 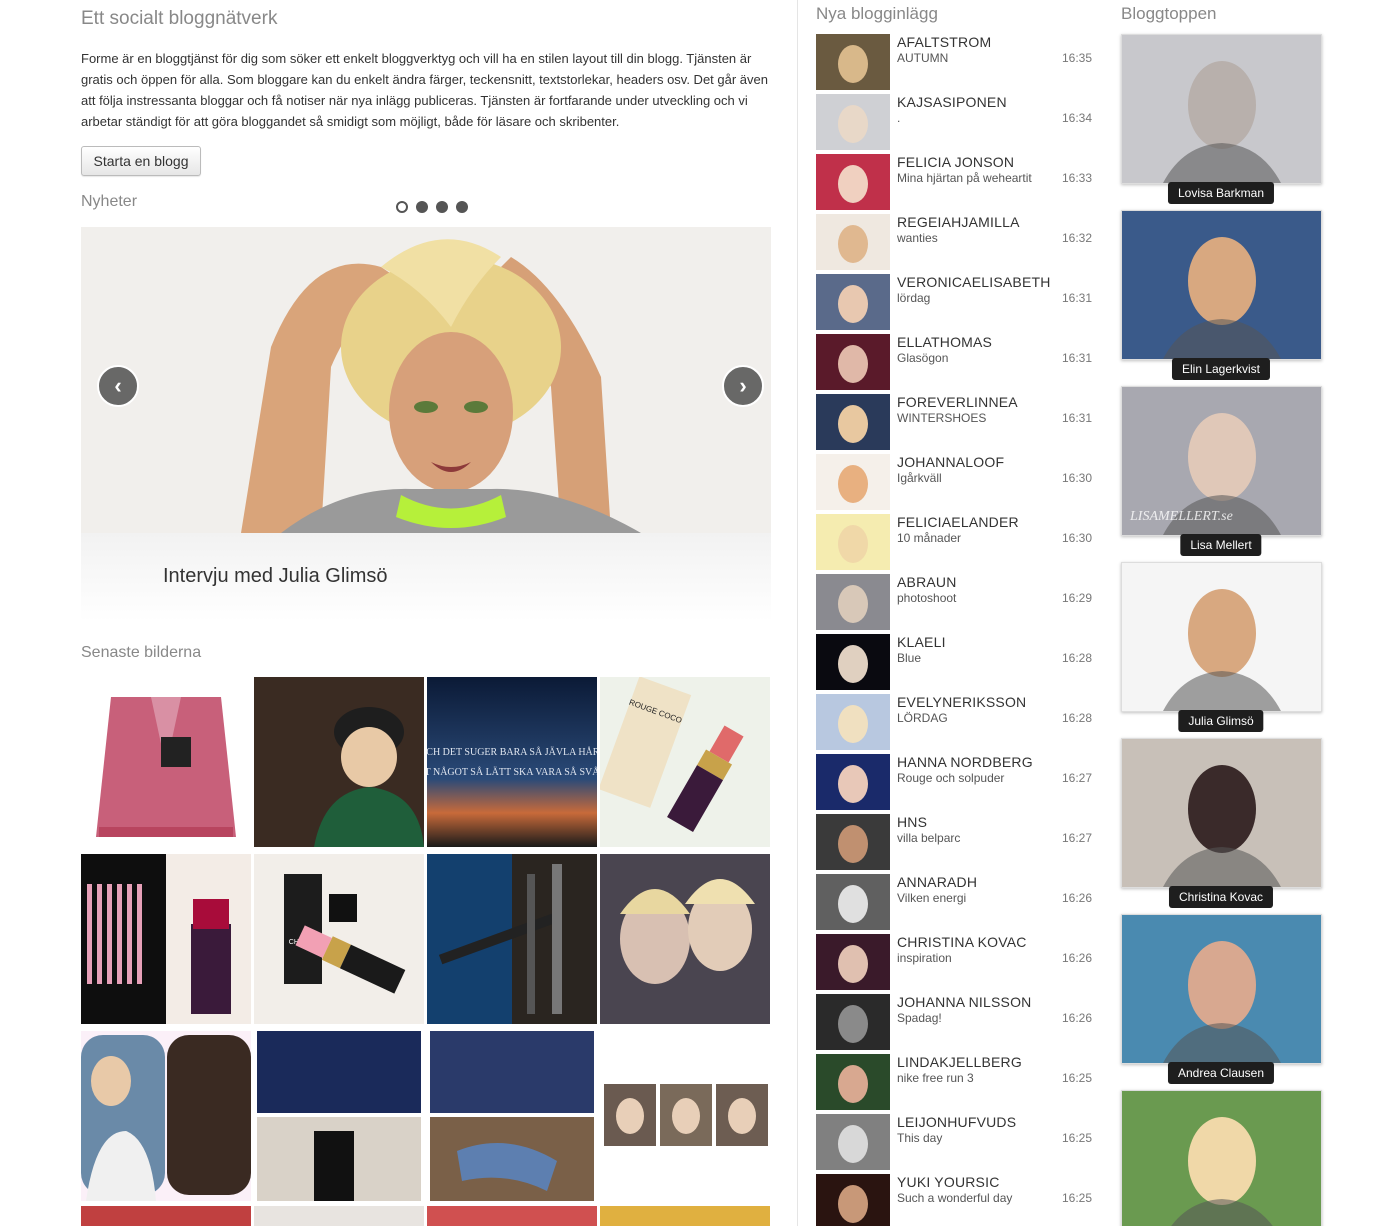 I want to click on top-blog-name-label: Lisa Mellert, so click(x=1221, y=545).